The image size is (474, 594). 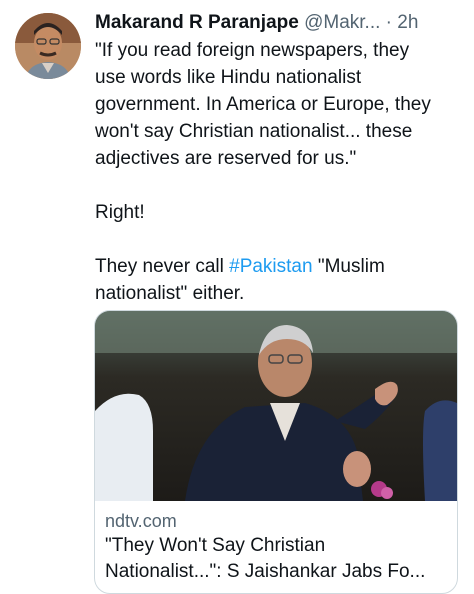 What do you see at coordinates (254, 131) in the screenshot?
I see `quote-line: won't say Christian nationalist... these` at bounding box center [254, 131].